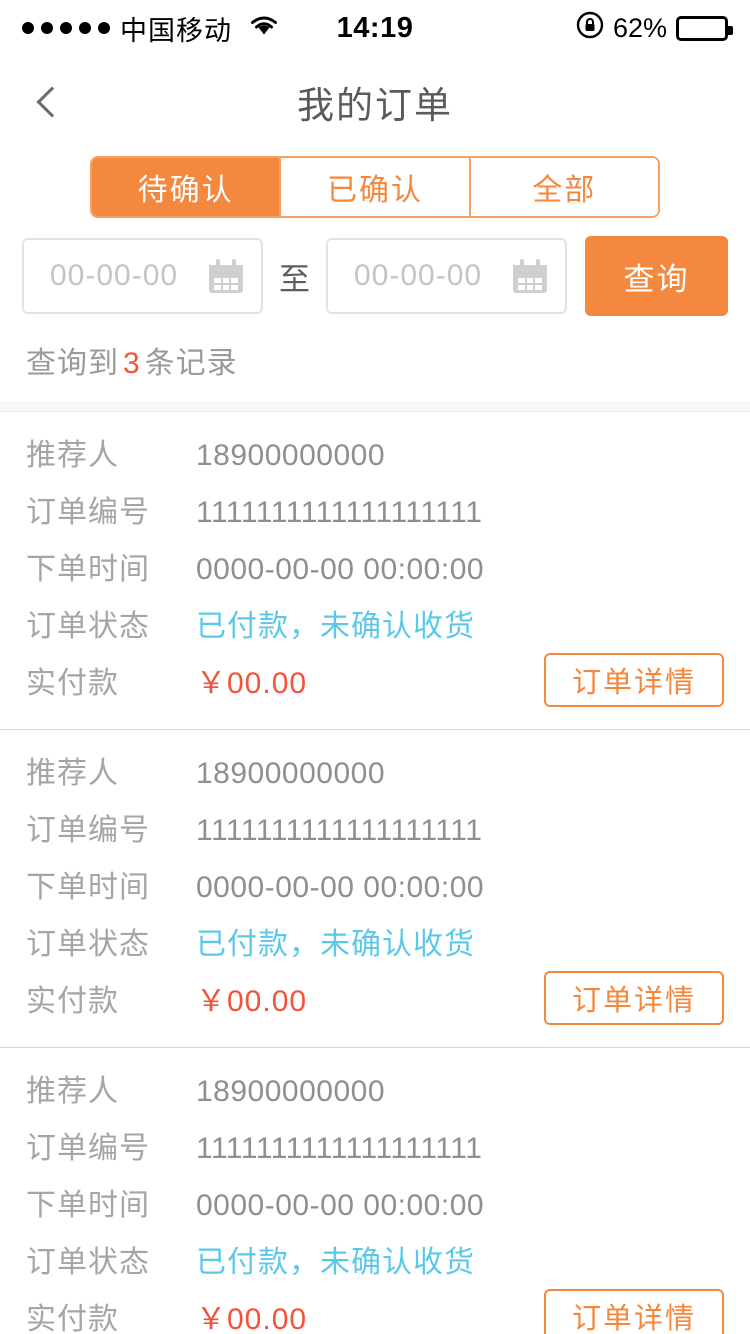 This screenshot has width=750, height=1334. I want to click on result-count-suffix: 条记录, so click(191, 363).